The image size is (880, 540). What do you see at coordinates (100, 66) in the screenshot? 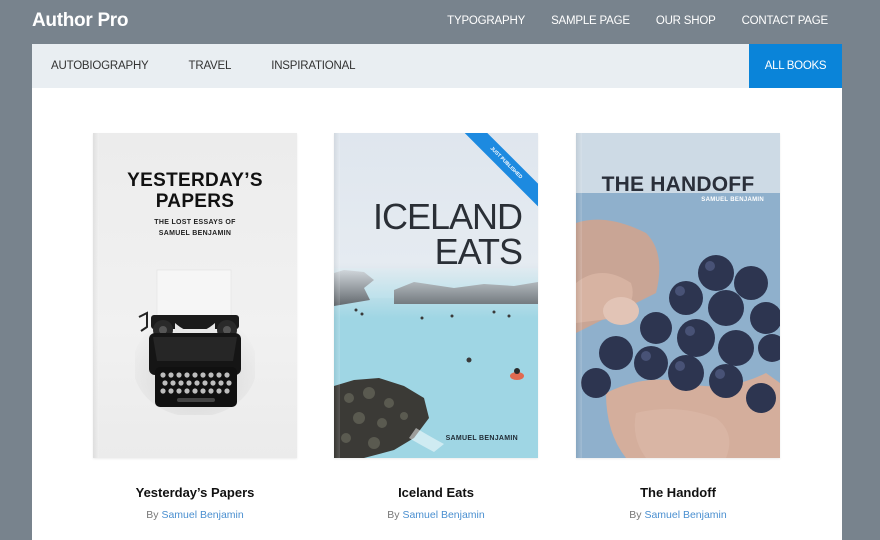
I see `category-autobiography: AUTOBIOGRAPHY` at bounding box center [100, 66].